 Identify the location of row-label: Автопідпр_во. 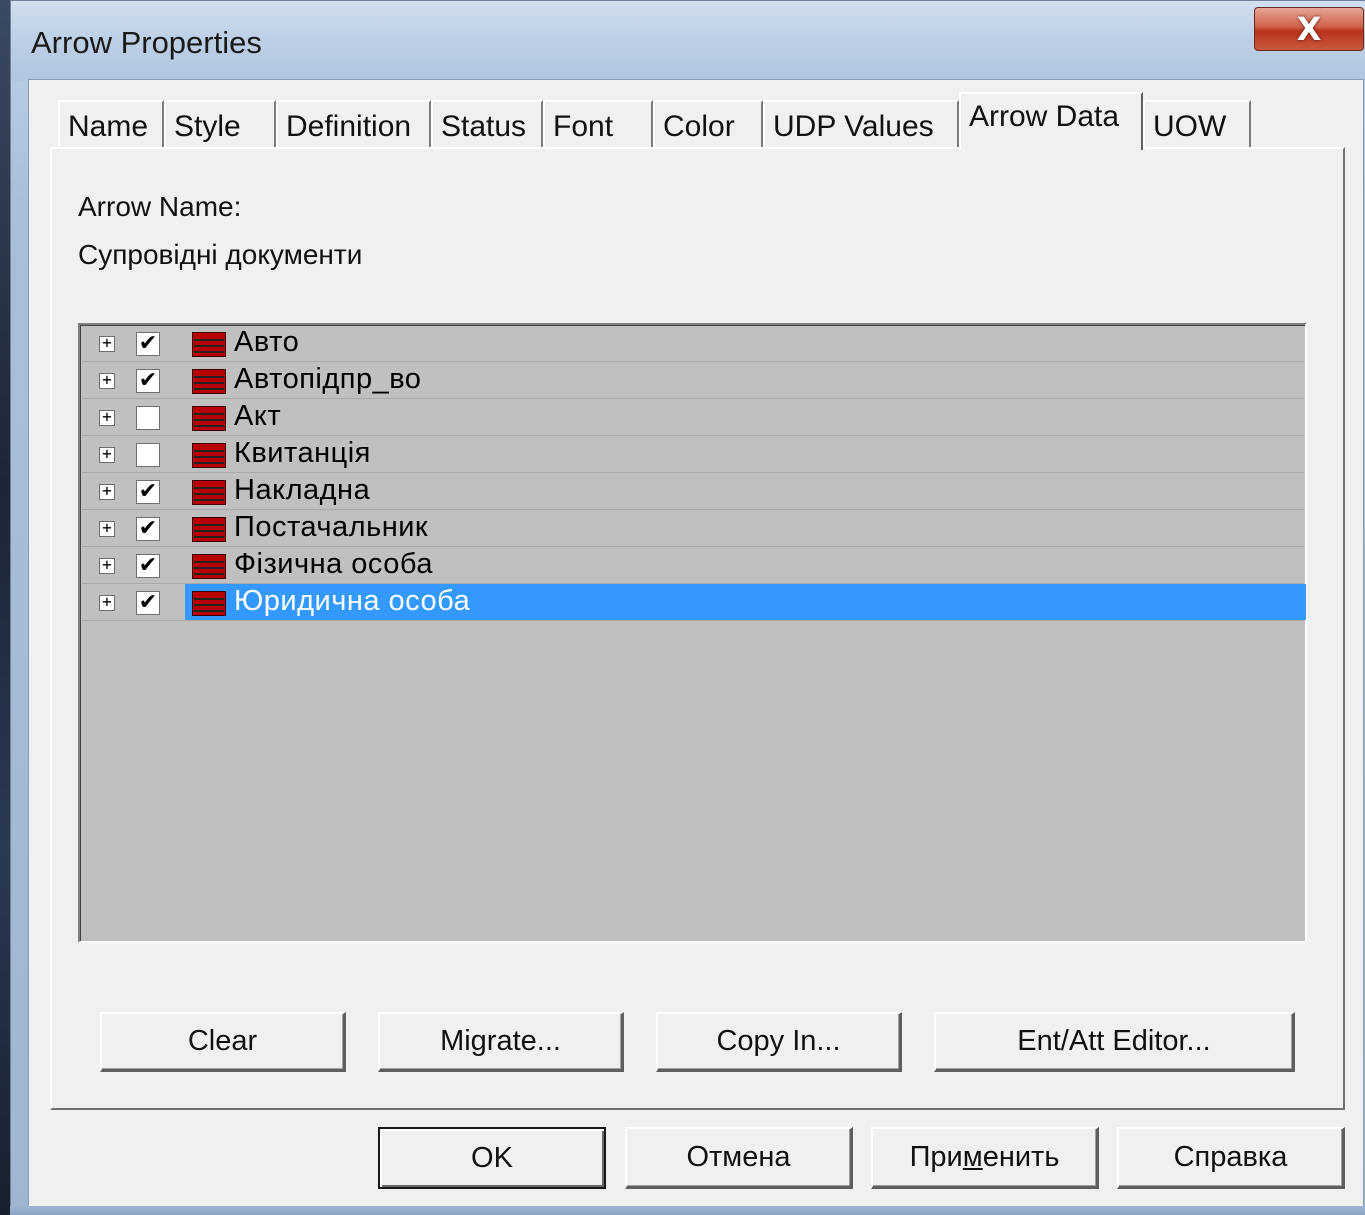
(328, 379).